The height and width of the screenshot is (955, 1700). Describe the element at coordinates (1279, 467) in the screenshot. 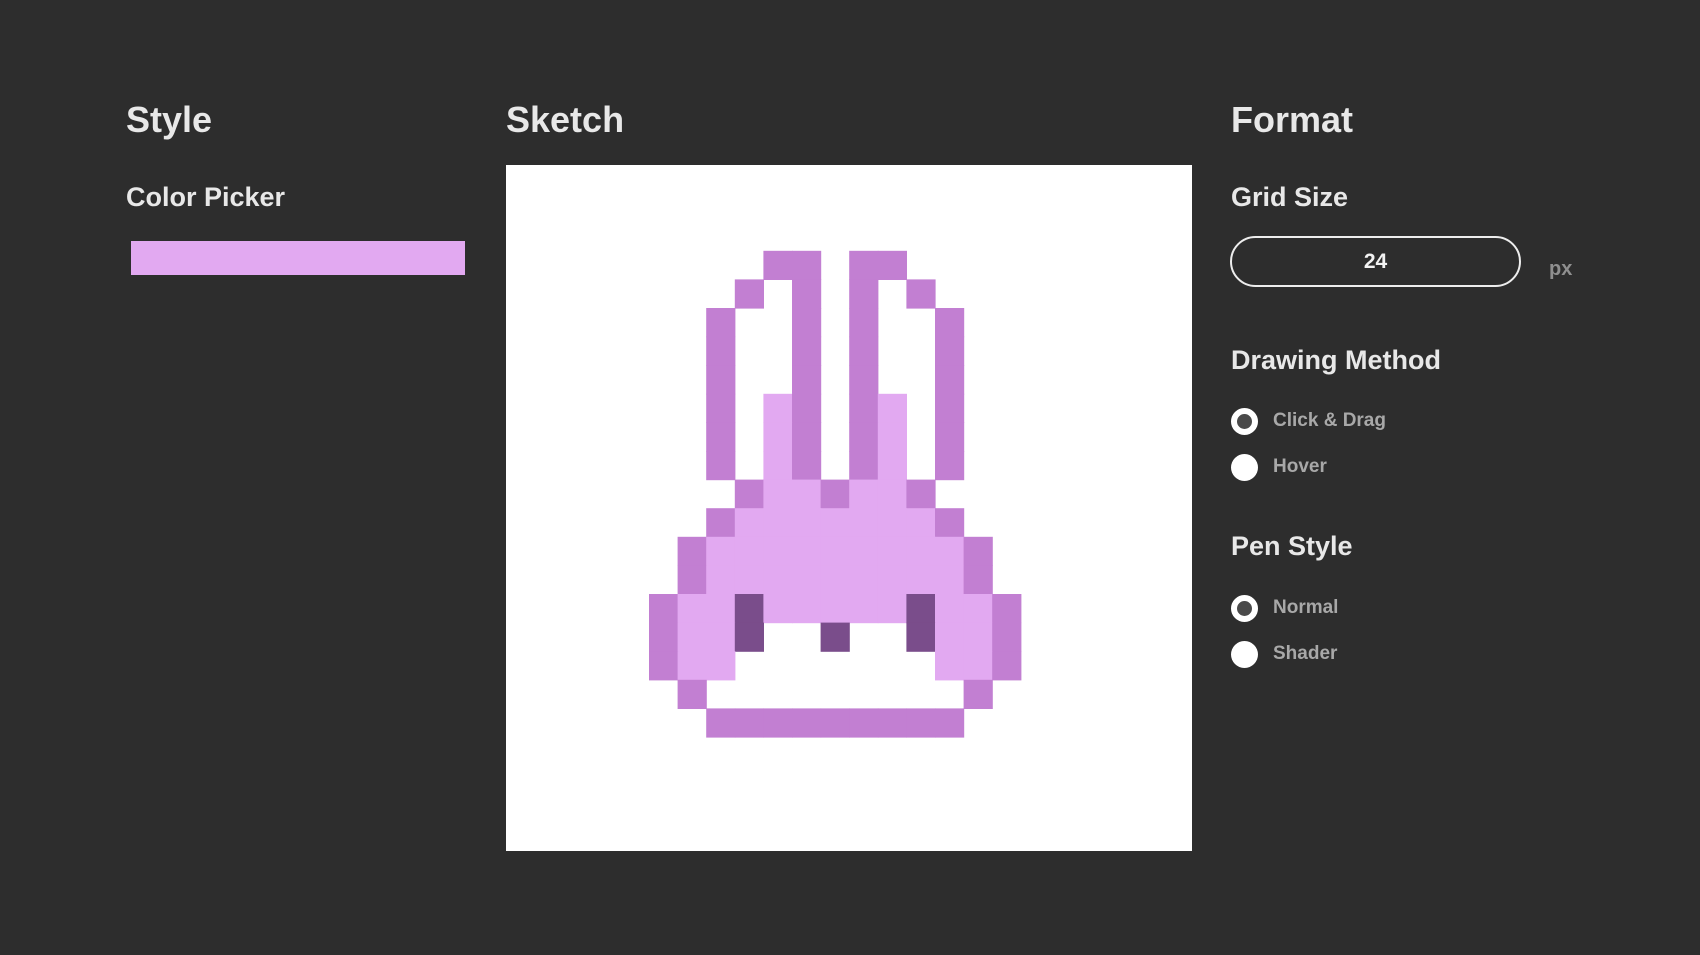

I see `drawing-method-option-hover: Hover` at that location.